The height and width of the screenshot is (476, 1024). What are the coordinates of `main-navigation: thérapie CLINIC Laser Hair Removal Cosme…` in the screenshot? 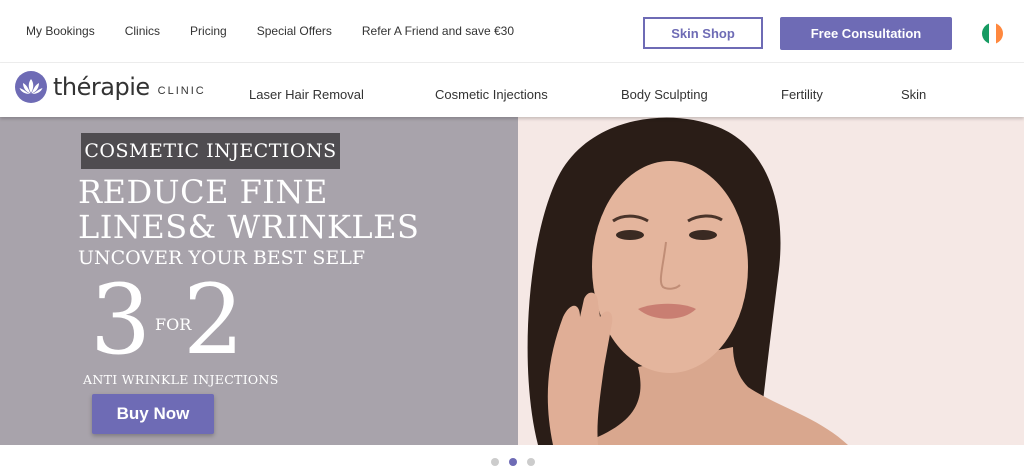 It's located at (512, 90).